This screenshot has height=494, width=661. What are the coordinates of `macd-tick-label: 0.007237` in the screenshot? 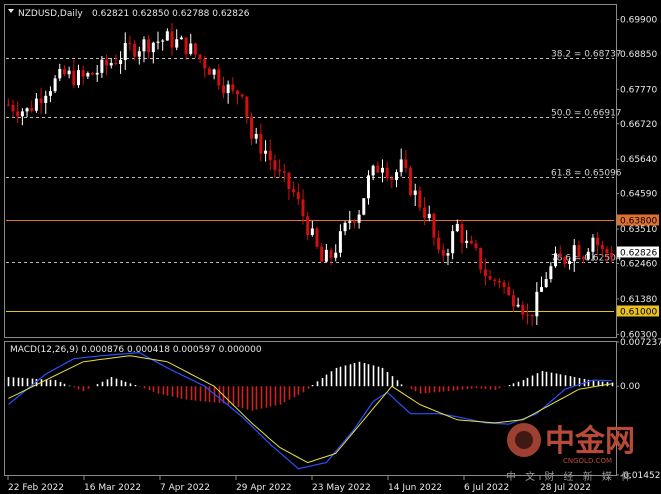 It's located at (640, 343).